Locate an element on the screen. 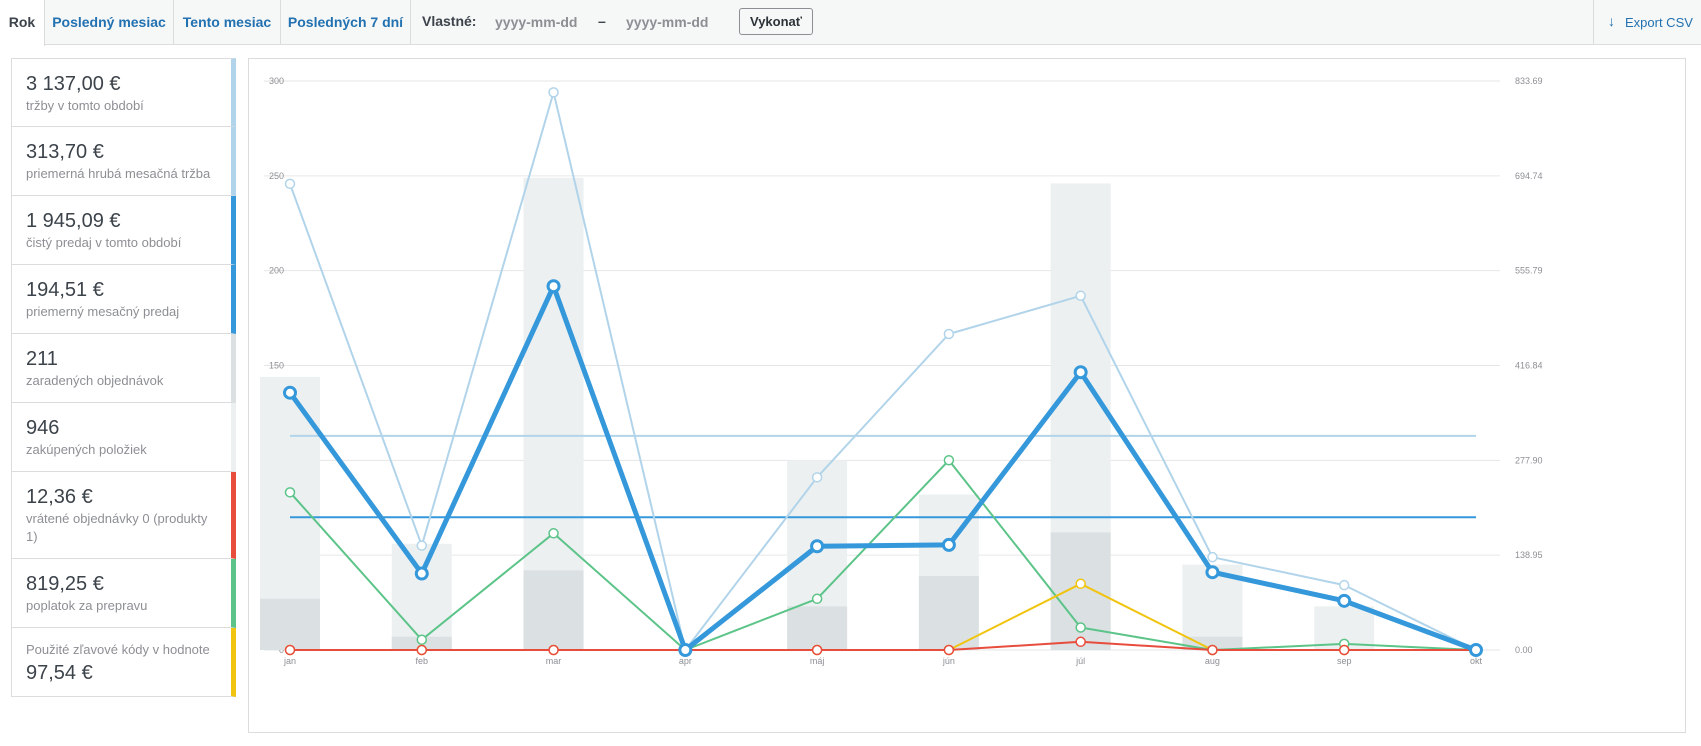 Image resolution: width=1701 pixels, height=746 pixels. y-right-tick-label: 694.74 is located at coordinates (1529, 176).